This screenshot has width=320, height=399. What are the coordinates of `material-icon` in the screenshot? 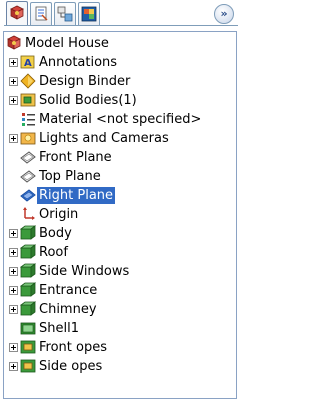 It's located at (28, 119).